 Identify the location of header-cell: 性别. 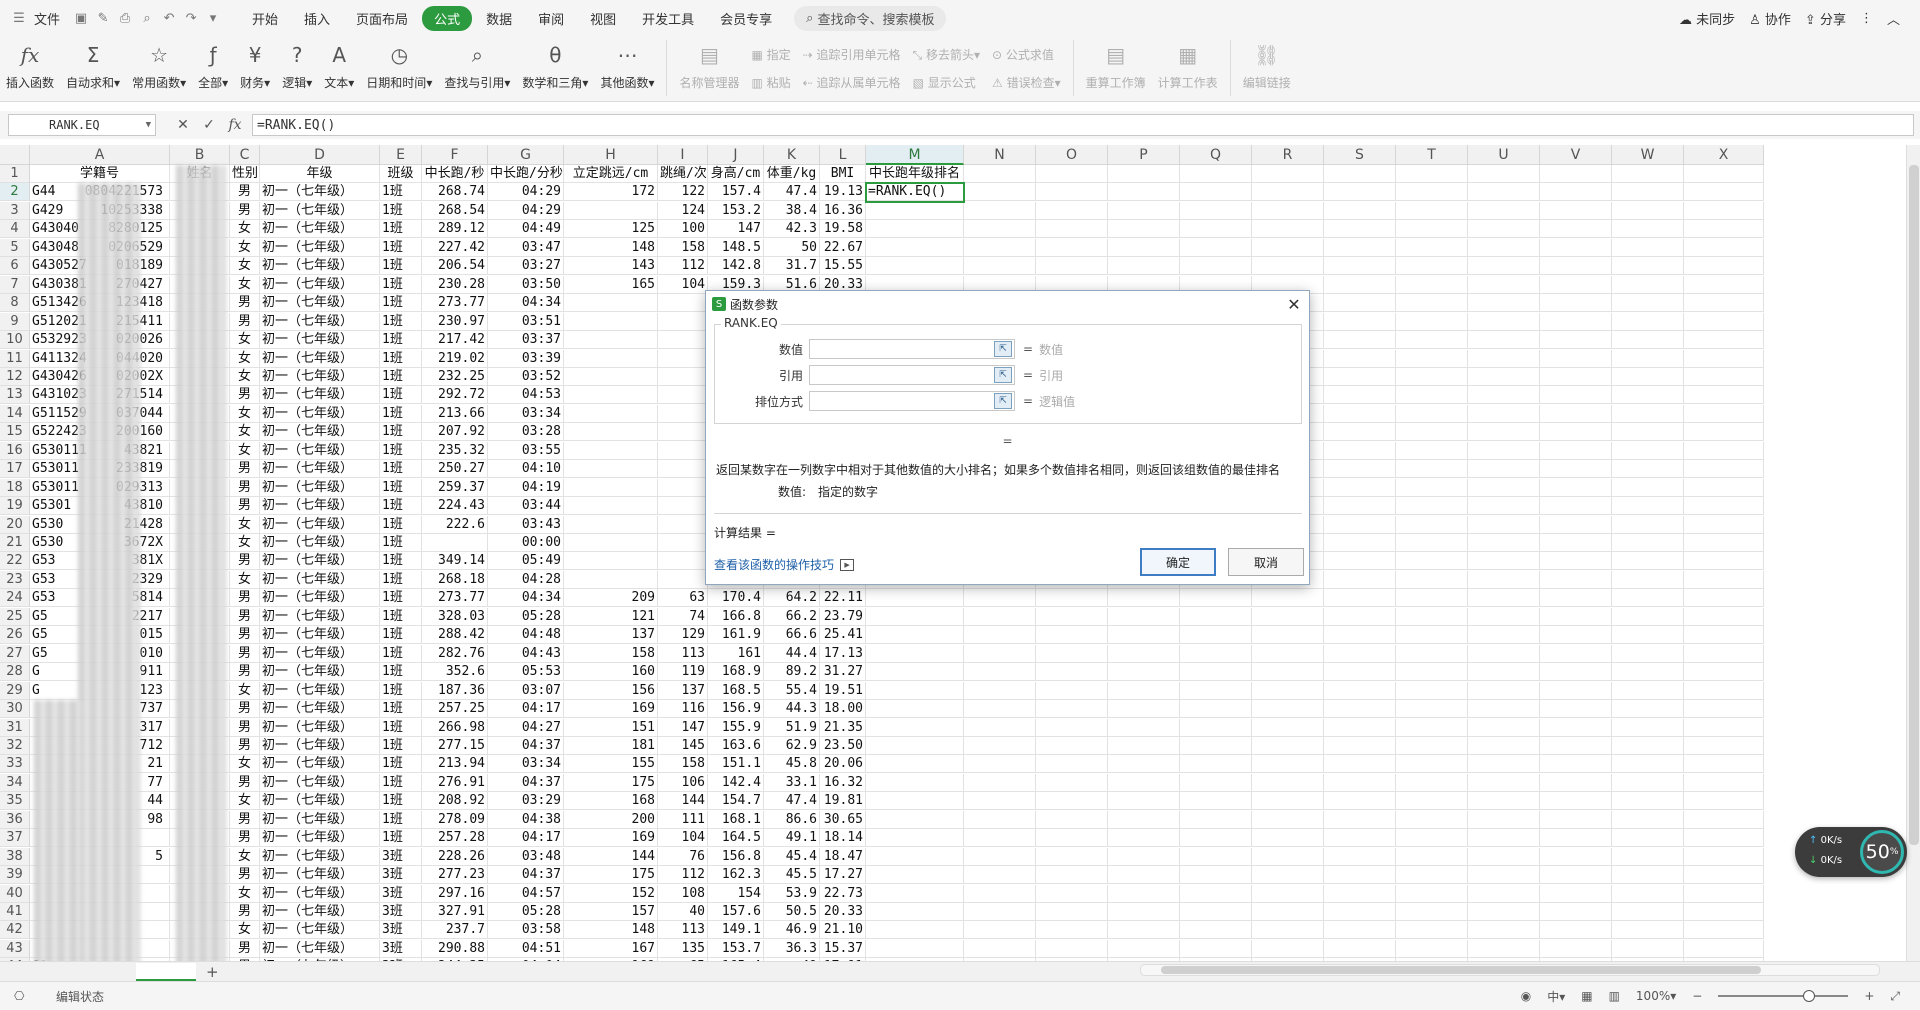
(245, 174).